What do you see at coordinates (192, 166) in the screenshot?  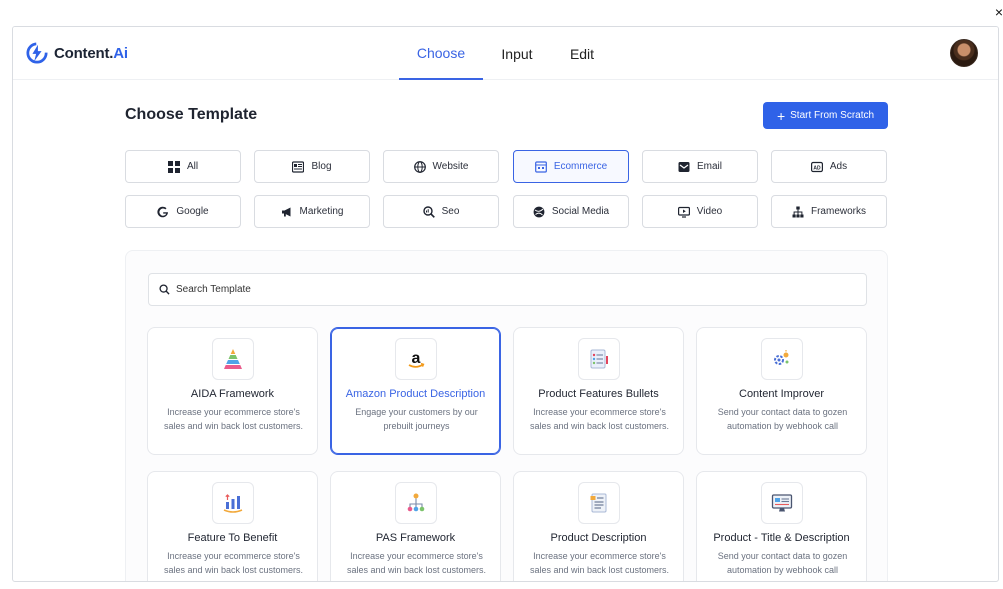 I see `filter-all-label: All` at bounding box center [192, 166].